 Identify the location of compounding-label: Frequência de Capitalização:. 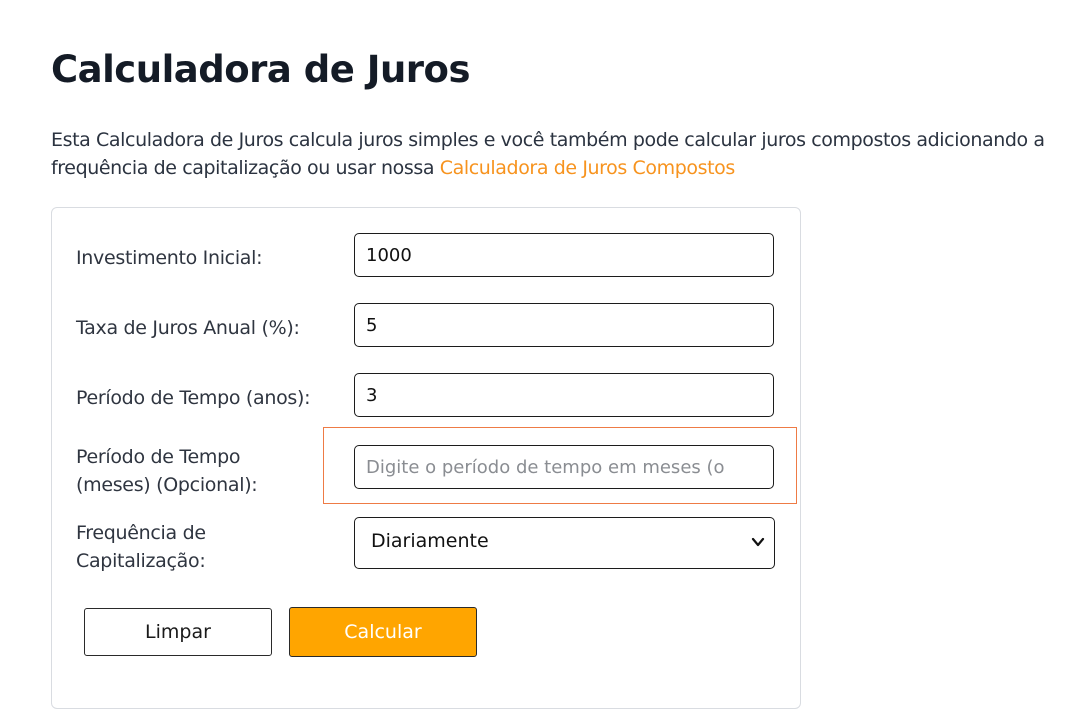
(211, 547).